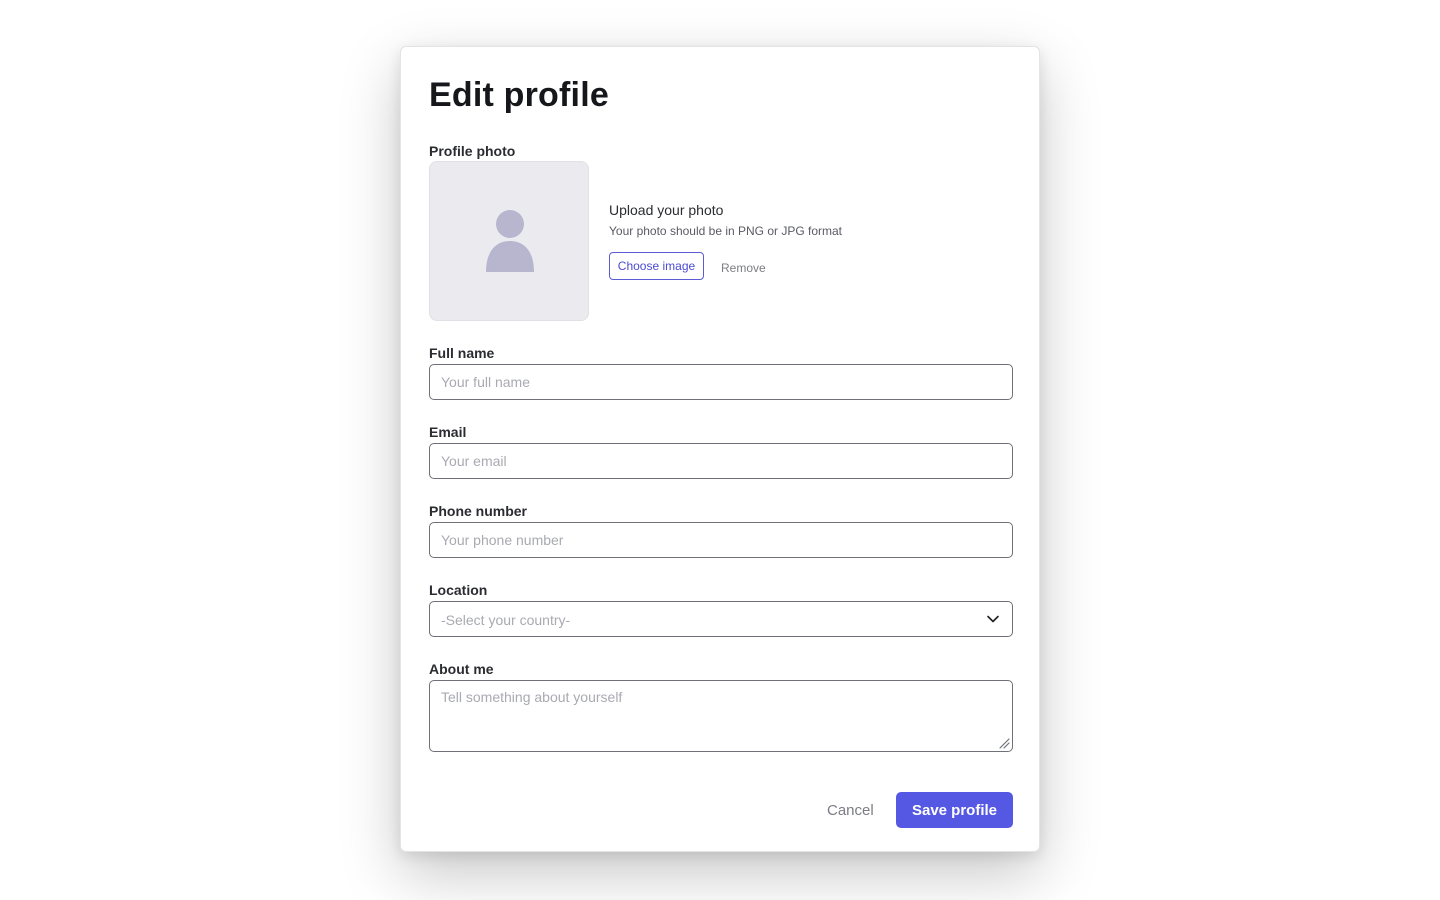 Image resolution: width=1440 pixels, height=900 pixels. What do you see at coordinates (954, 810) in the screenshot?
I see `save-profile-button: Save profile` at bounding box center [954, 810].